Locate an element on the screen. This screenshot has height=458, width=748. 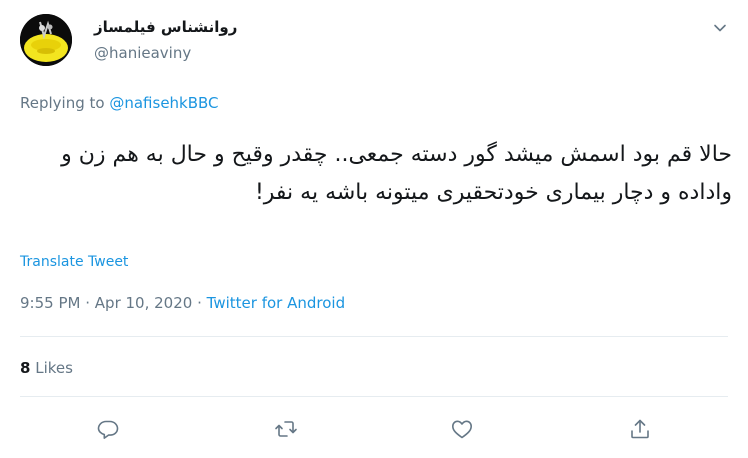
tweet-date: Apr 10, 2020 is located at coordinates (144, 303).